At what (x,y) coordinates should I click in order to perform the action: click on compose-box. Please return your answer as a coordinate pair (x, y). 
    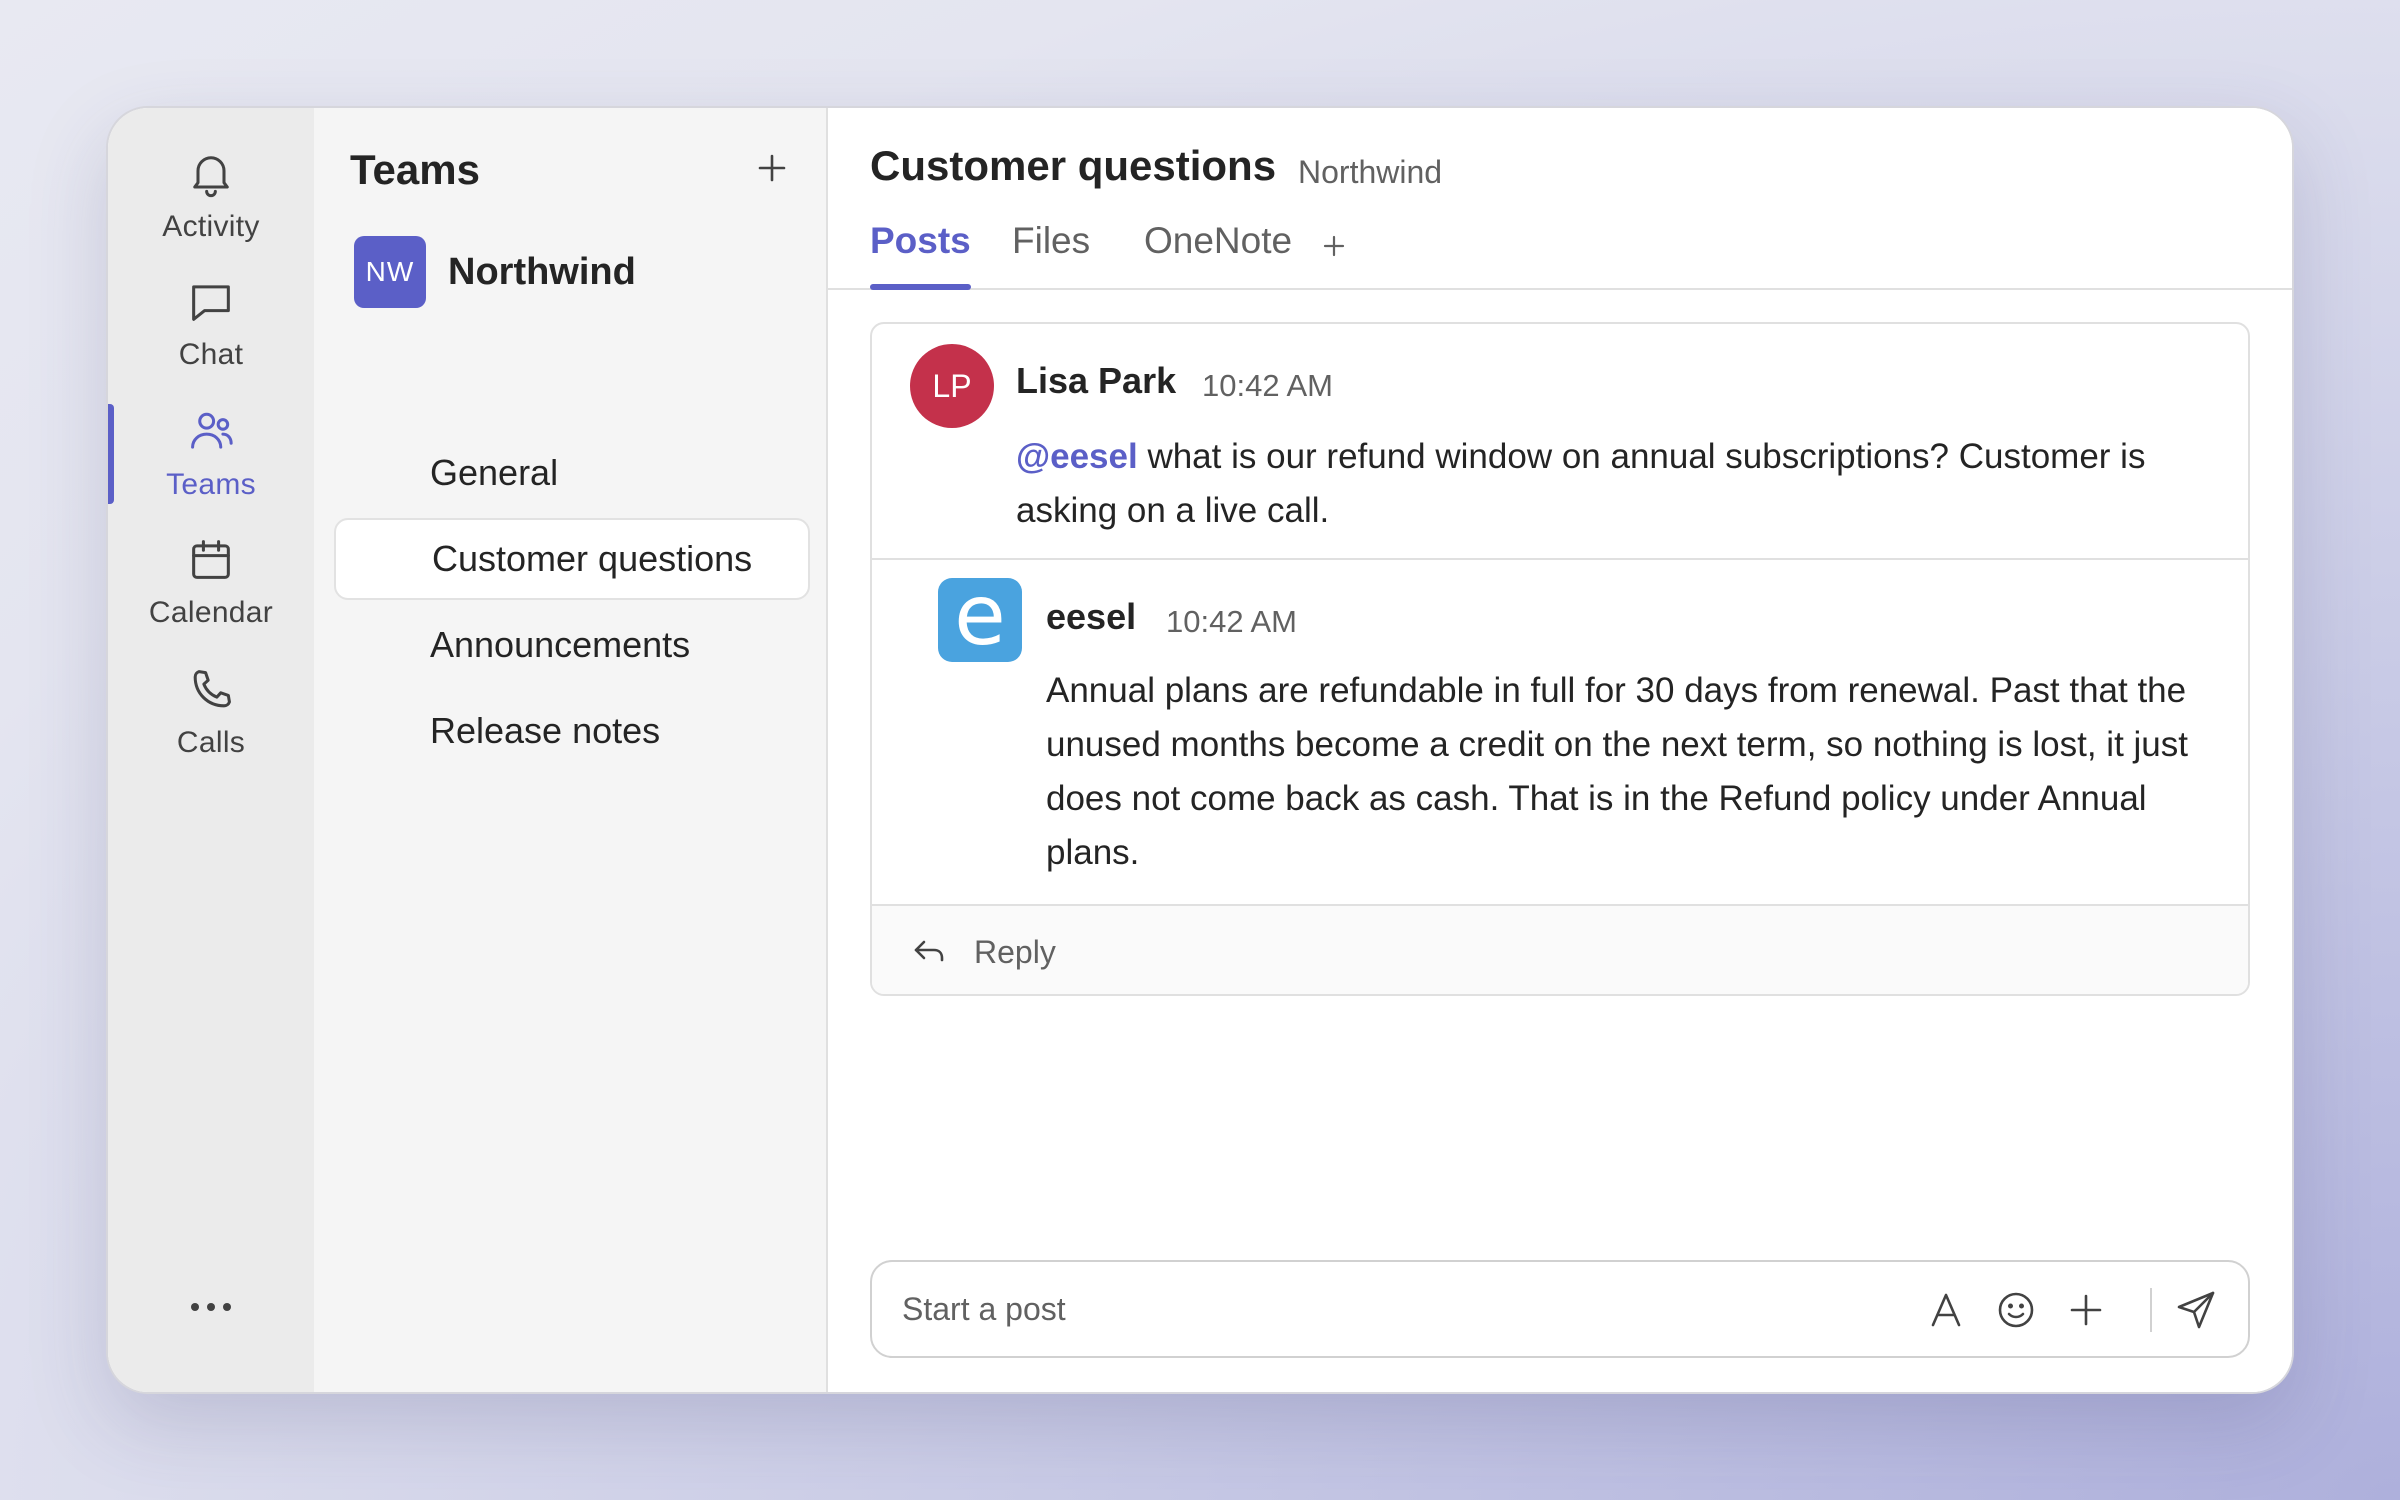
    Looking at the image, I should click on (1560, 1309).